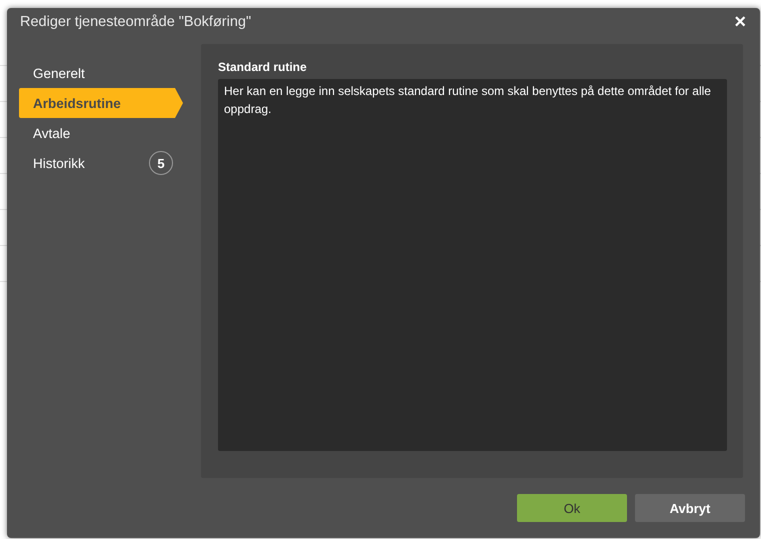 The height and width of the screenshot is (539, 761). I want to click on close-button: ×, so click(740, 22).